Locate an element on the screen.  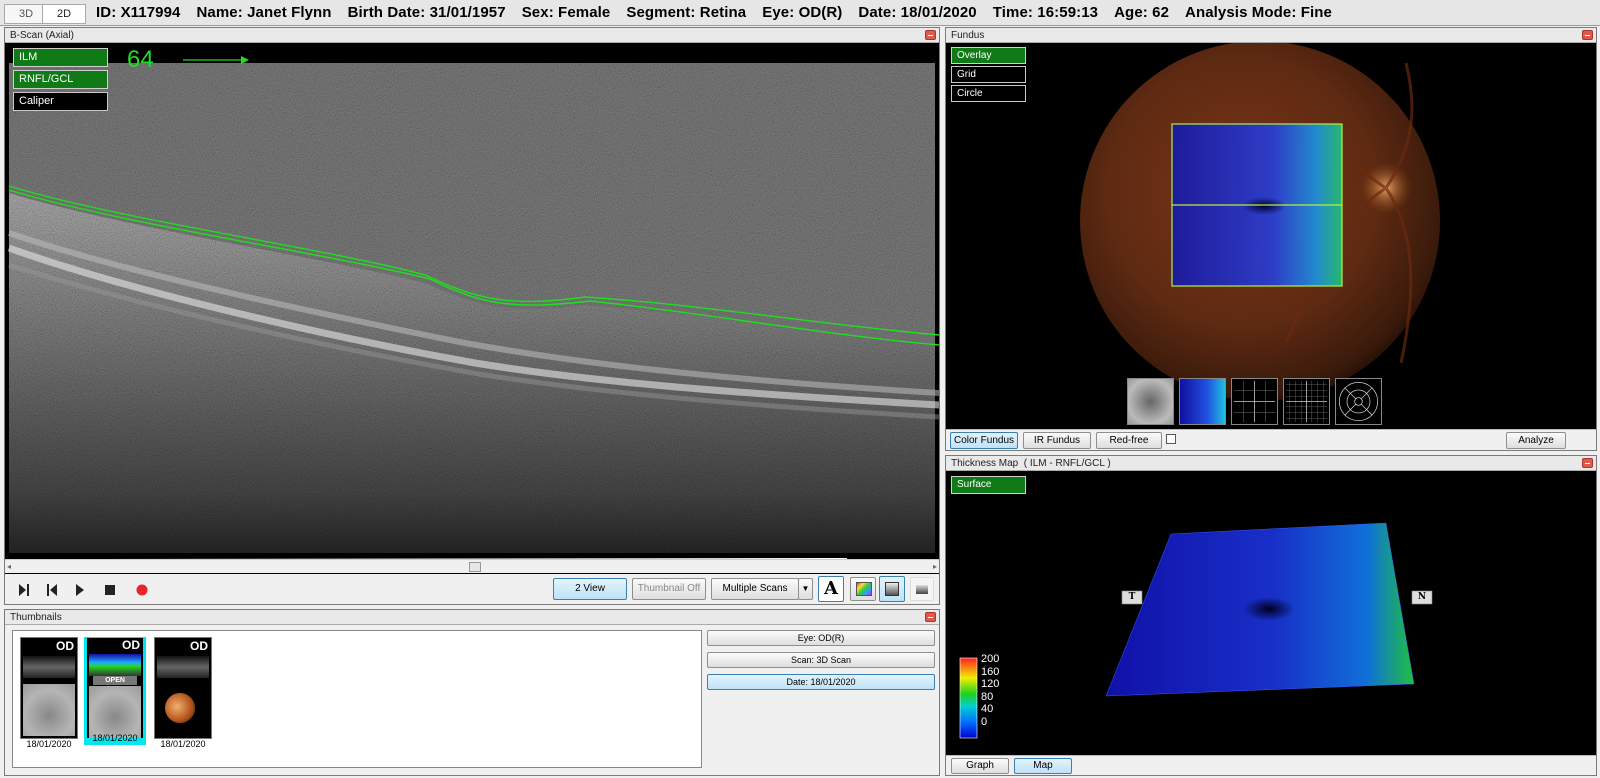
scale-tick: 80 is located at coordinates (987, 696).